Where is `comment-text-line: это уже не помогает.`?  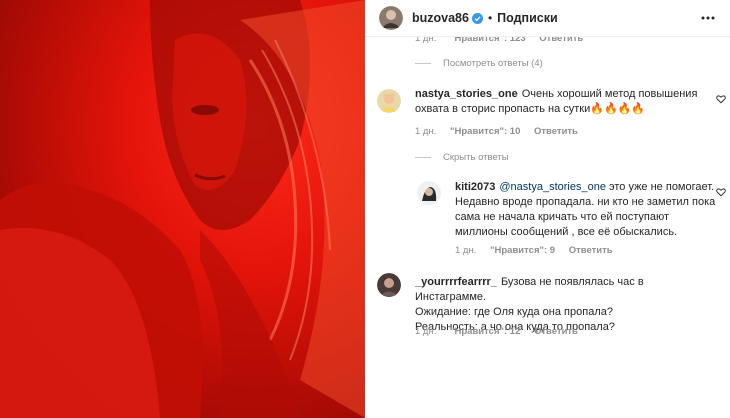 comment-text-line: это уже не помогает. is located at coordinates (660, 187).